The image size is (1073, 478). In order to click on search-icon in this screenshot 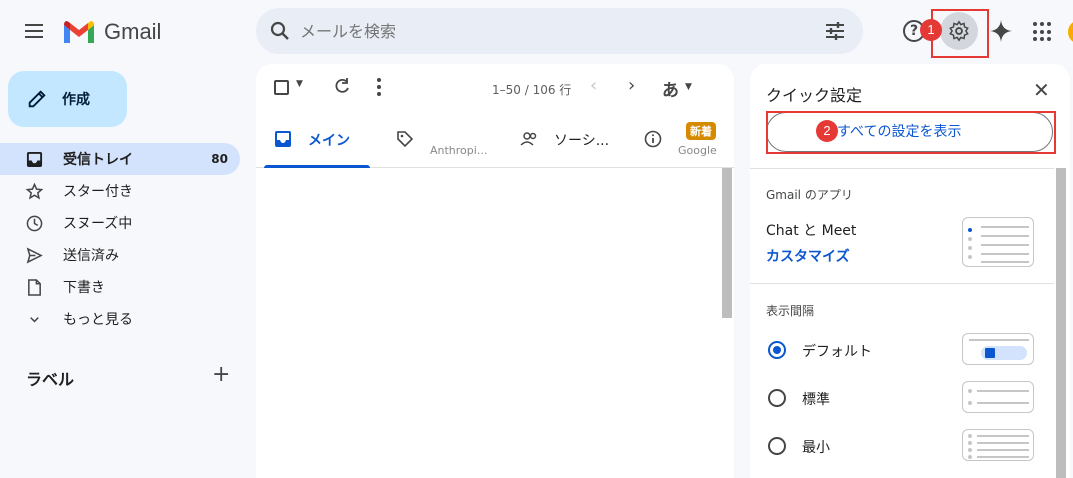, I will do `click(280, 31)`.